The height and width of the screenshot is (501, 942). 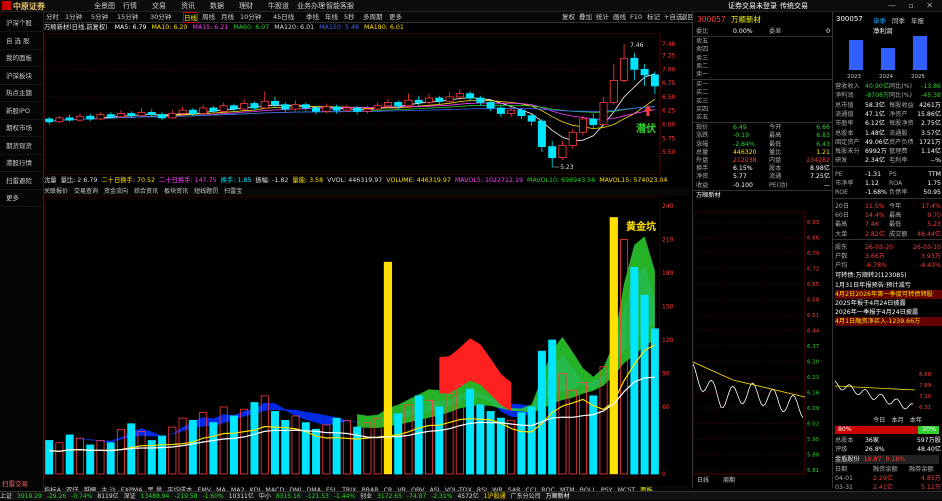 I want to click on tick-y-label: 6.37, so click(x=813, y=347).